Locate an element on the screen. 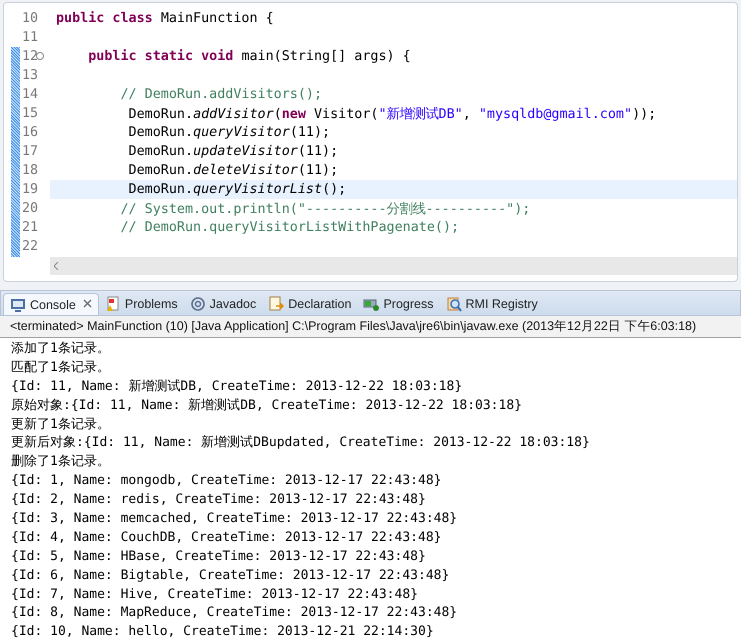  console-output-line: {Id: 3, Name: memcached, CreateTime: 2013-12-17 22:43:48} is located at coordinates (234, 519).